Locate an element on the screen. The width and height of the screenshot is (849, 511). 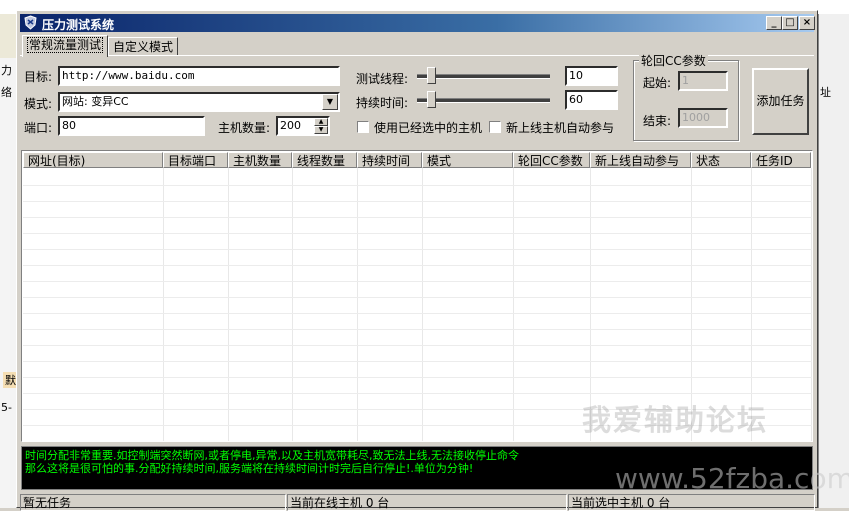
use-selected-label: 使用已经选中的主机 is located at coordinates (428, 128).